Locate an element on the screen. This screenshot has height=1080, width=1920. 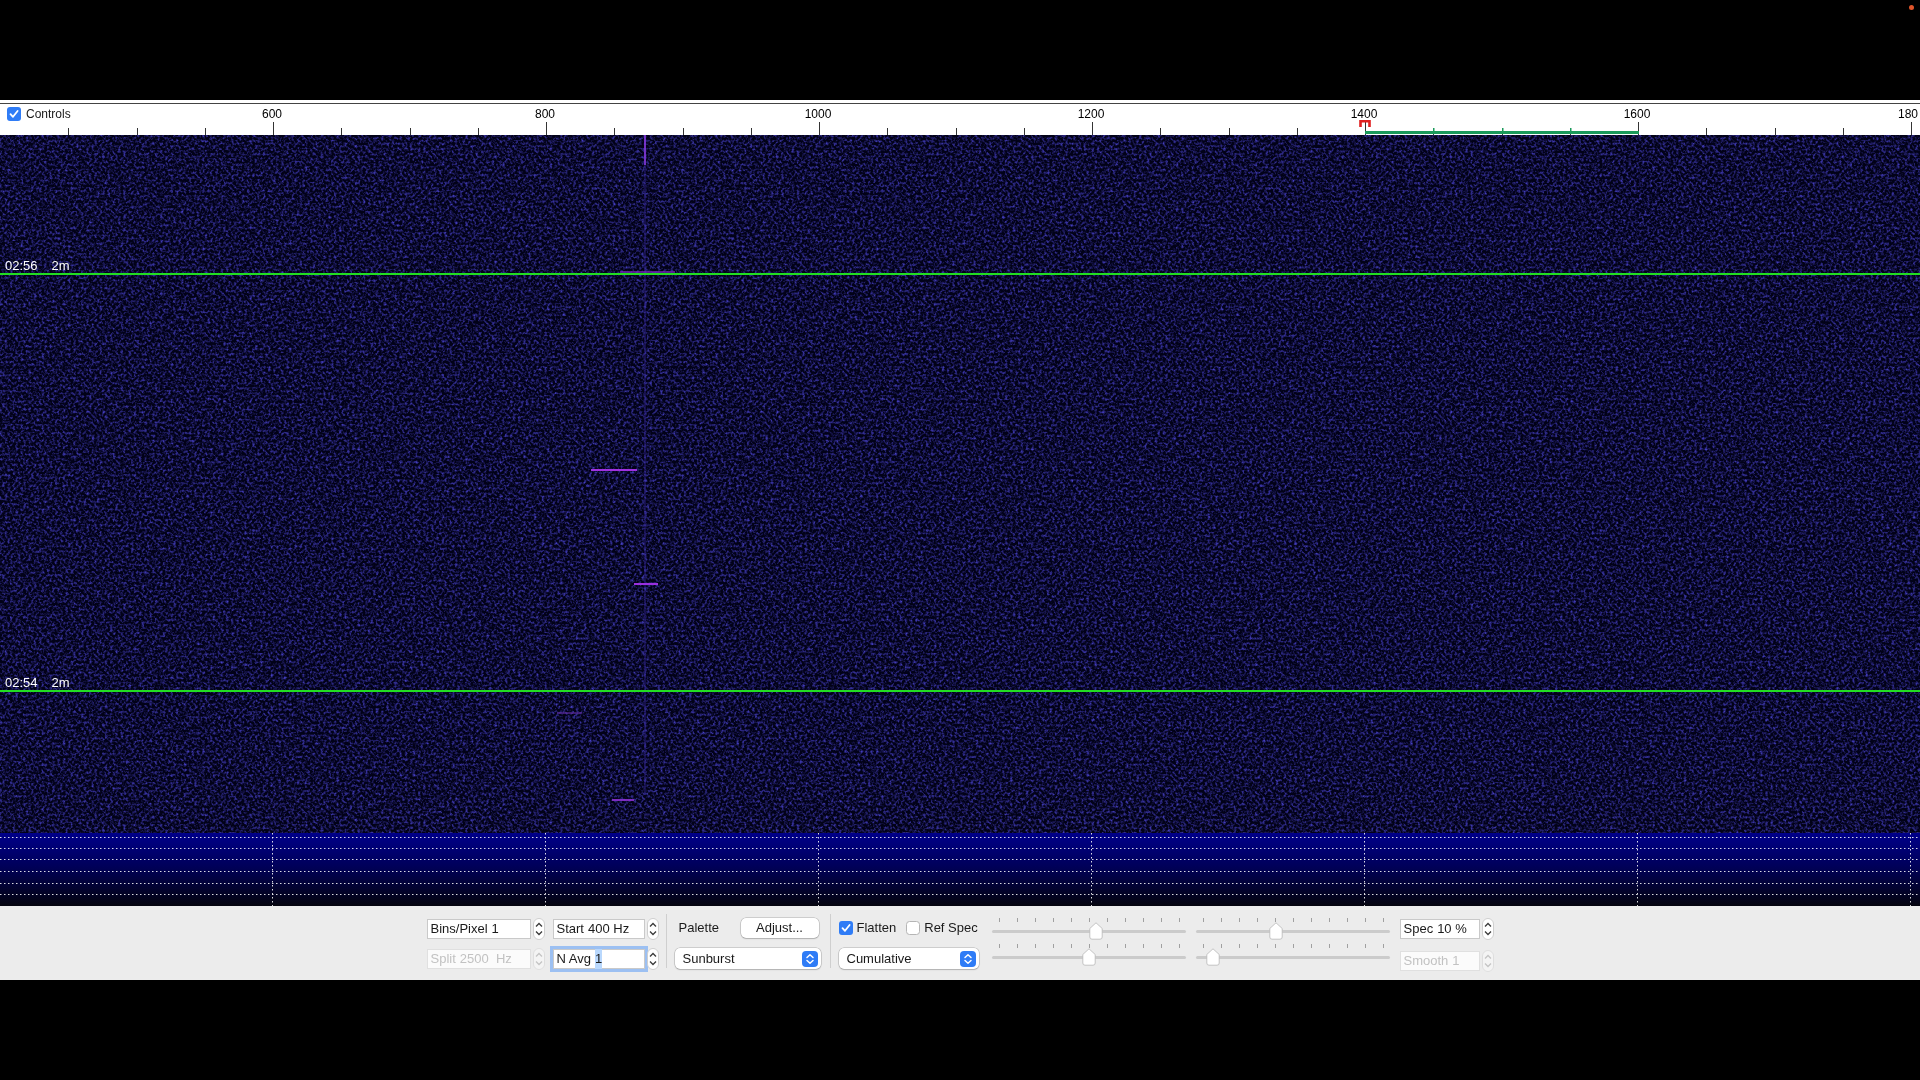
frequency-label: 1200 is located at coordinates (1091, 114).